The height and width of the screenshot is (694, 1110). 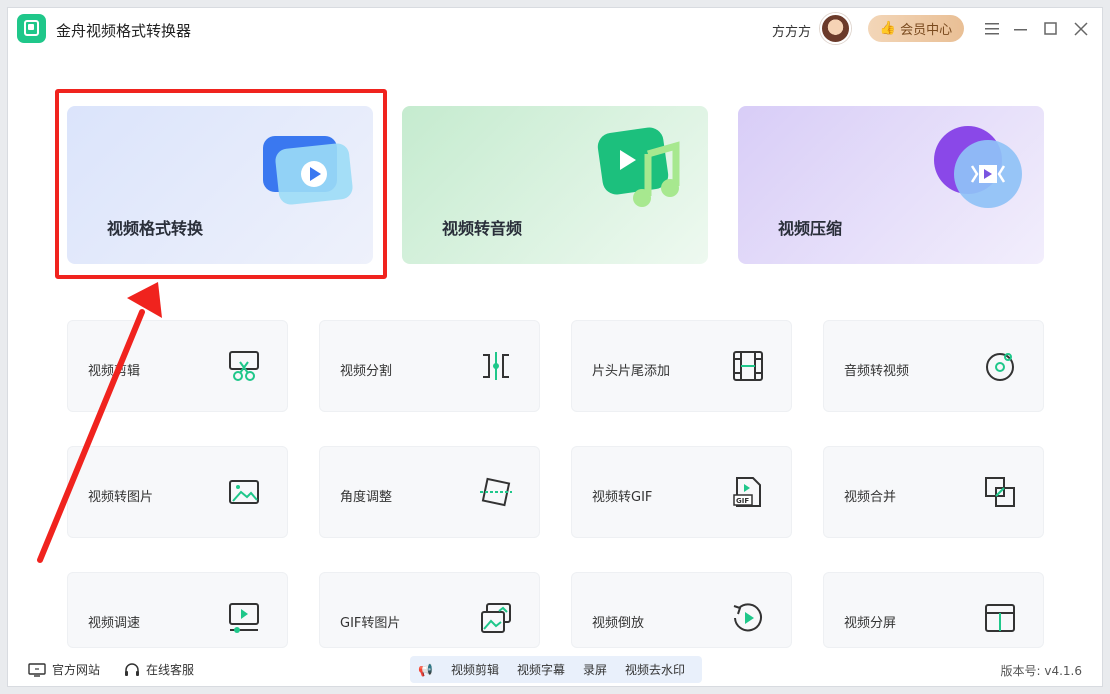 I want to click on online-support-link: 在线客服, so click(x=159, y=669).